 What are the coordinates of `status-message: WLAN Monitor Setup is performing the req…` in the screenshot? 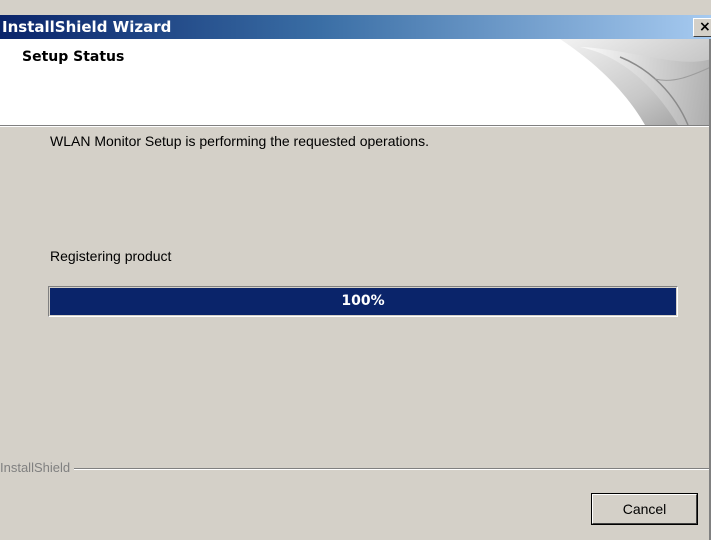 It's located at (239, 141).